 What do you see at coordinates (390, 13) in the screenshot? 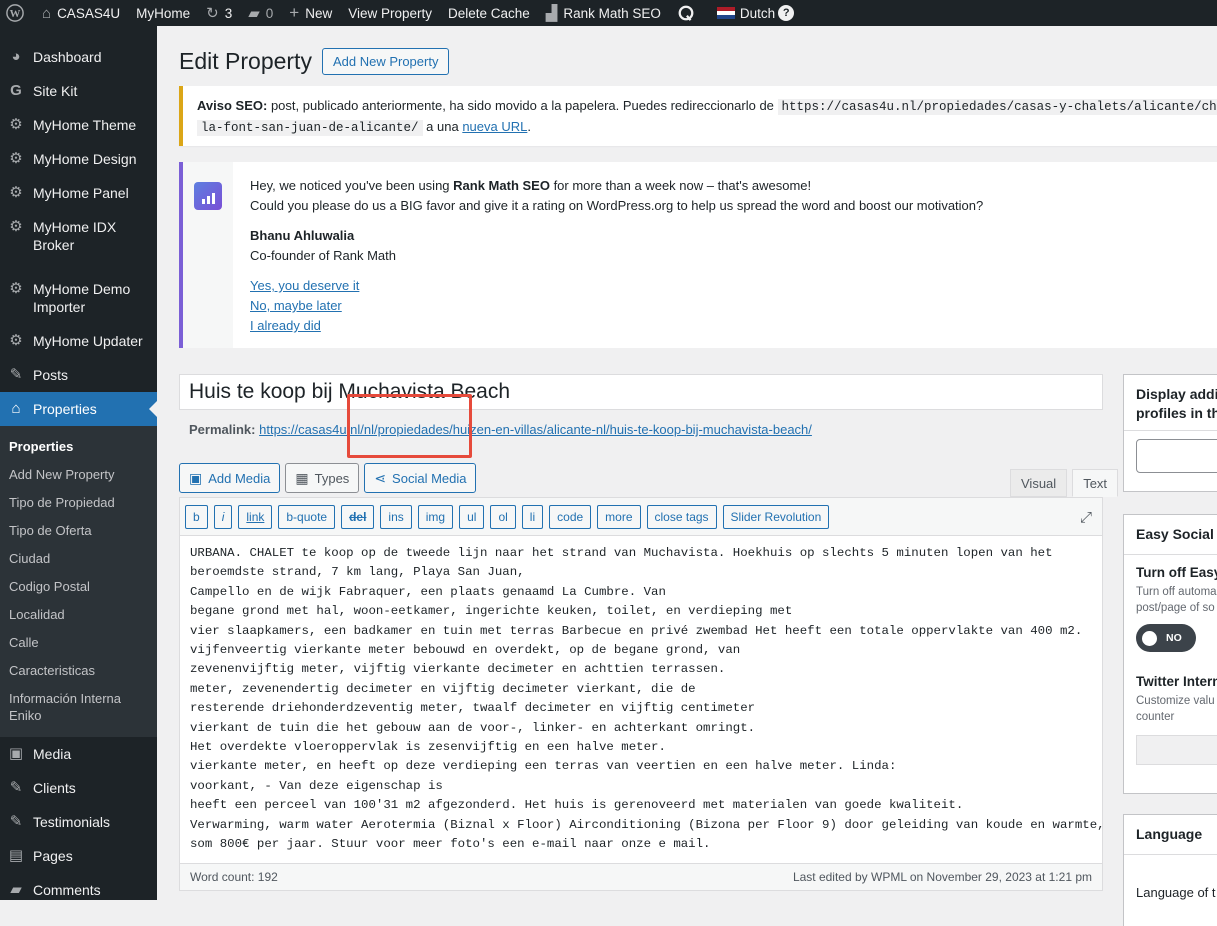
I see `view-property-link: View Property` at bounding box center [390, 13].